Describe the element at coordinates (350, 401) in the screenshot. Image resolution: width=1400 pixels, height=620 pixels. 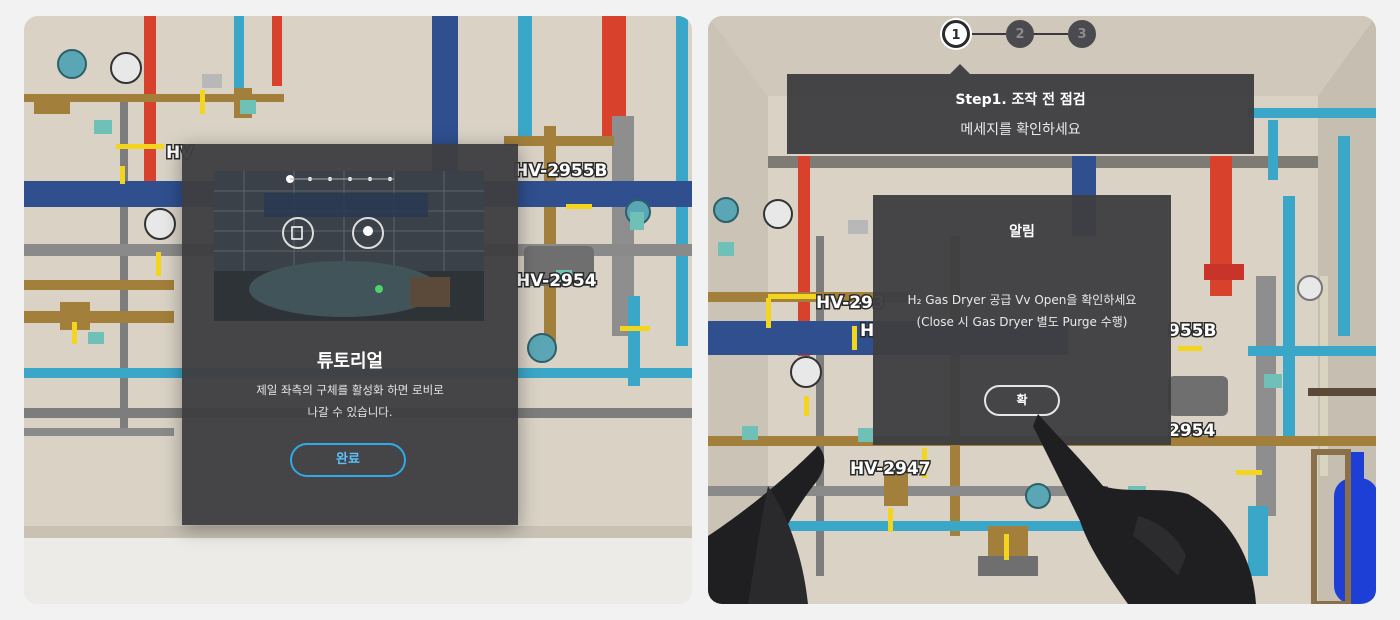
I see `tutorial-description: 제일 좌측의 구체를 활성화 하면 로비로 나갈 수 있습니다.` at that location.